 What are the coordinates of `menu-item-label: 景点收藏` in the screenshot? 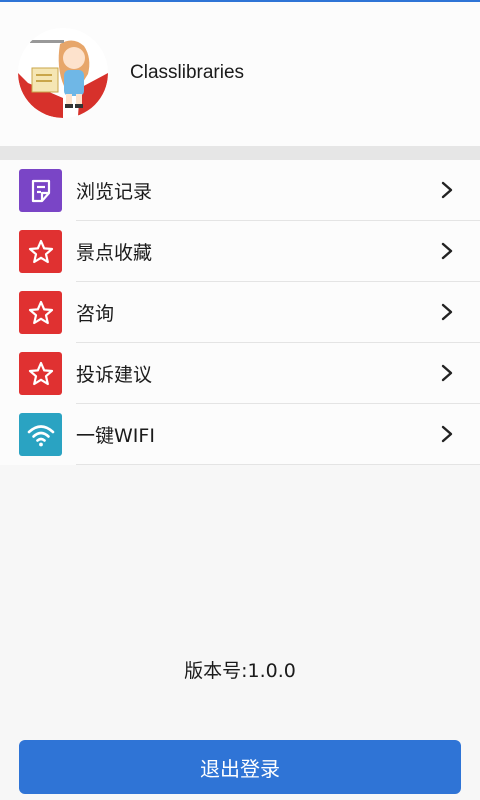 It's located at (114, 253).